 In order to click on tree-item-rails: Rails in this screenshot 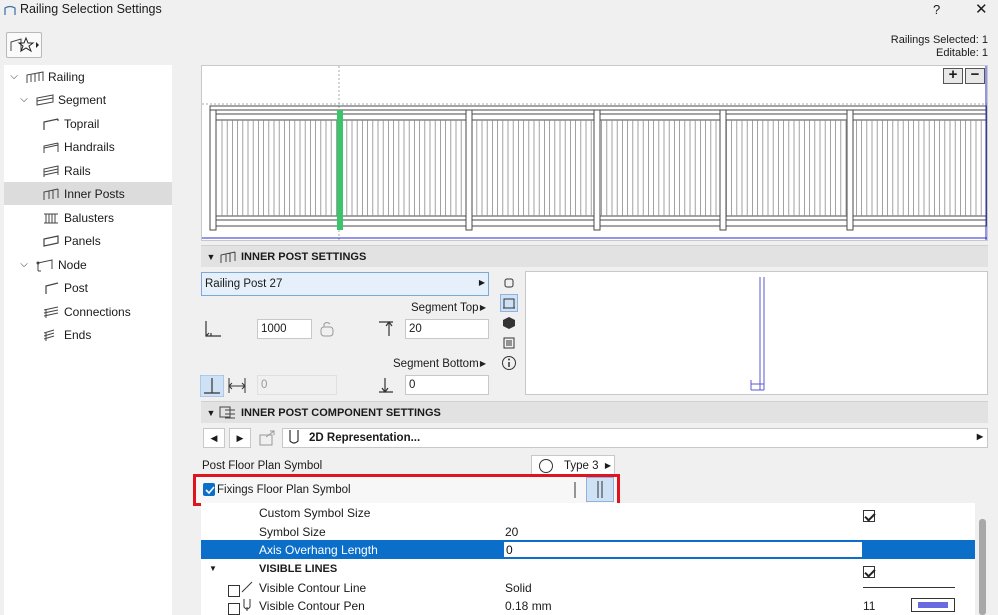, I will do `click(88, 170)`.